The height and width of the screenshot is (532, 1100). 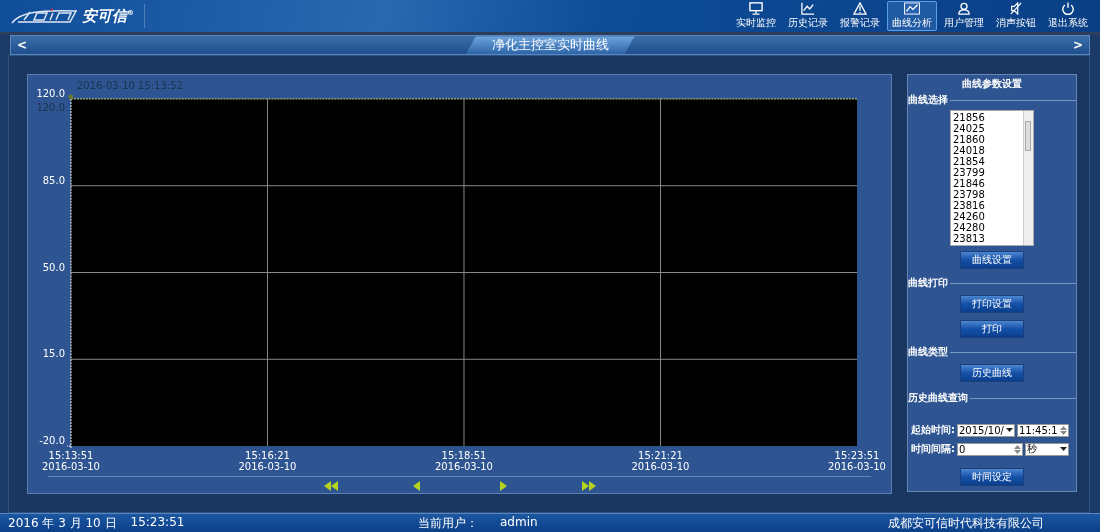 What do you see at coordinates (808, 9) in the screenshot?
I see `line-chart-icon` at bounding box center [808, 9].